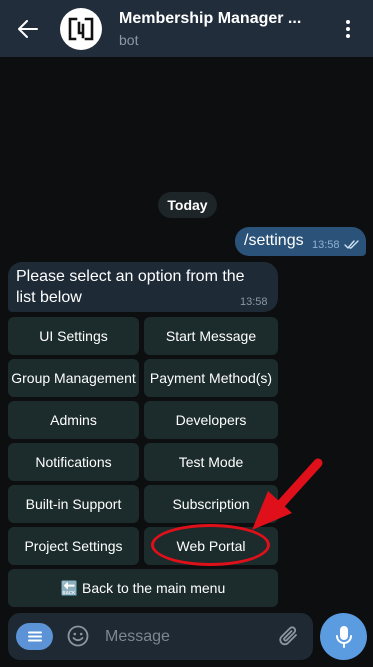 The image size is (373, 667). What do you see at coordinates (73, 336) in the screenshot?
I see `ui-settings-button: UI Settings` at bounding box center [73, 336].